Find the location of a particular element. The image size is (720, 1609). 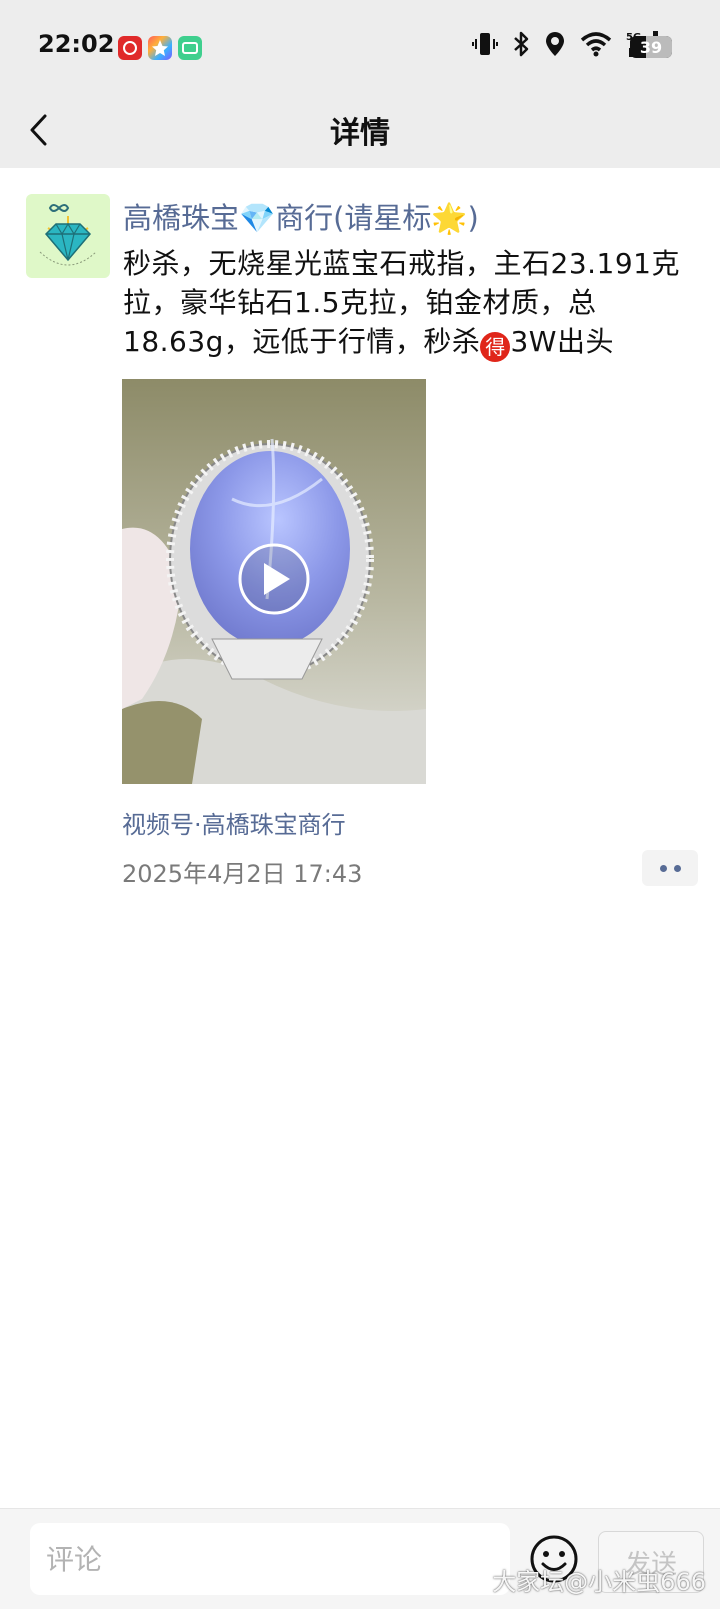

avatar is located at coordinates (68, 236).